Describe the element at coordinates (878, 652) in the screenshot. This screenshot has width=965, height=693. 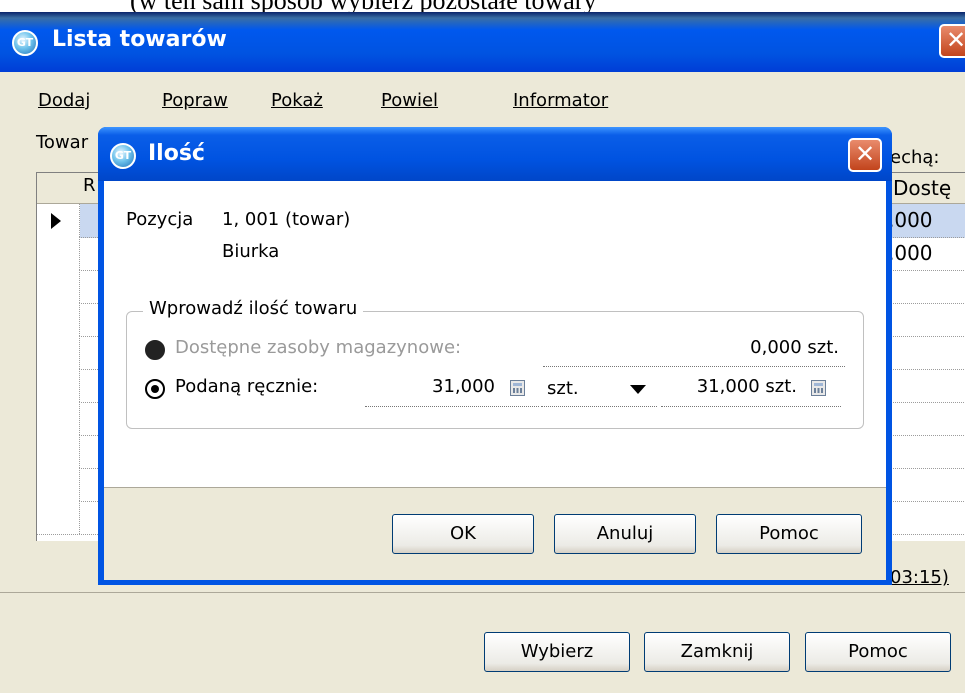
I see `help-button: Pomoc` at that location.